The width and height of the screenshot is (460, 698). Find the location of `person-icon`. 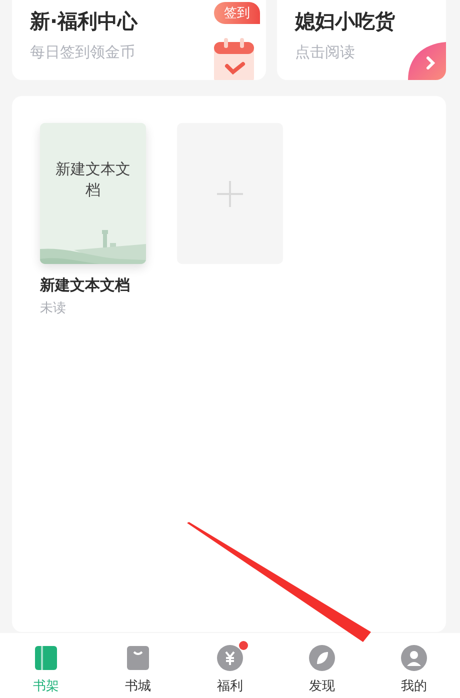

person-icon is located at coordinates (414, 658).